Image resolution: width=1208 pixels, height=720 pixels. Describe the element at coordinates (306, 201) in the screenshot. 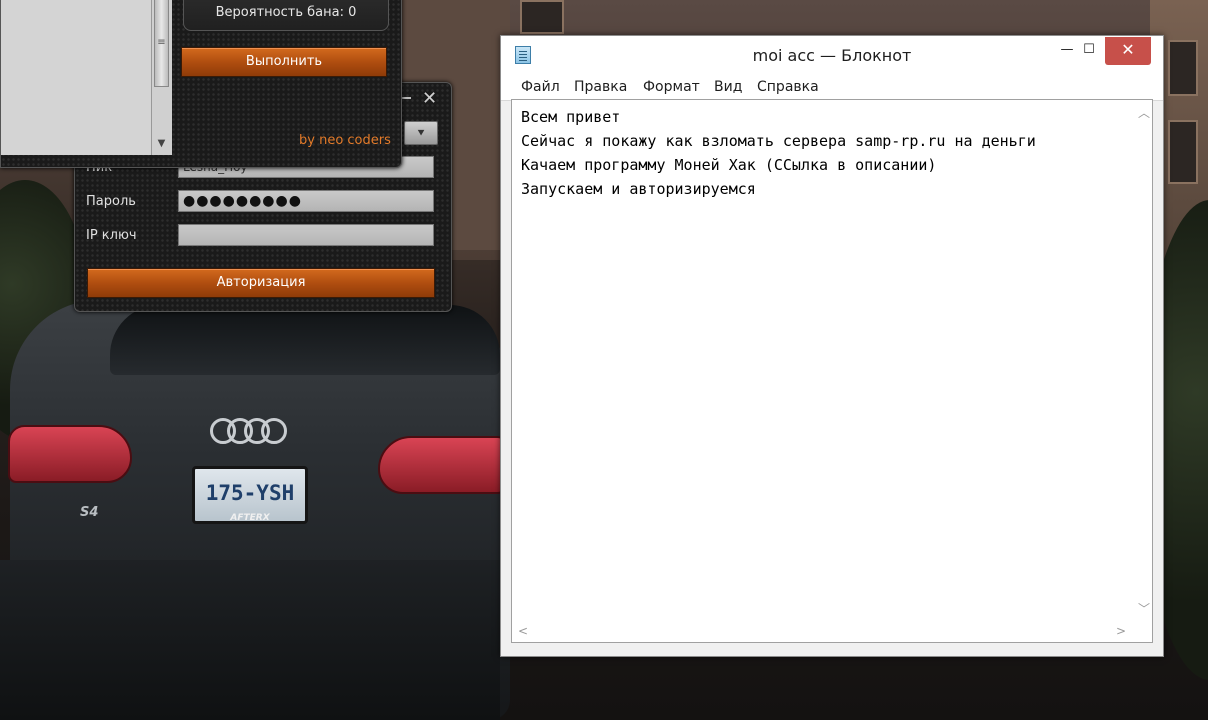

I see `password-field: ●●●●●●●●●` at that location.